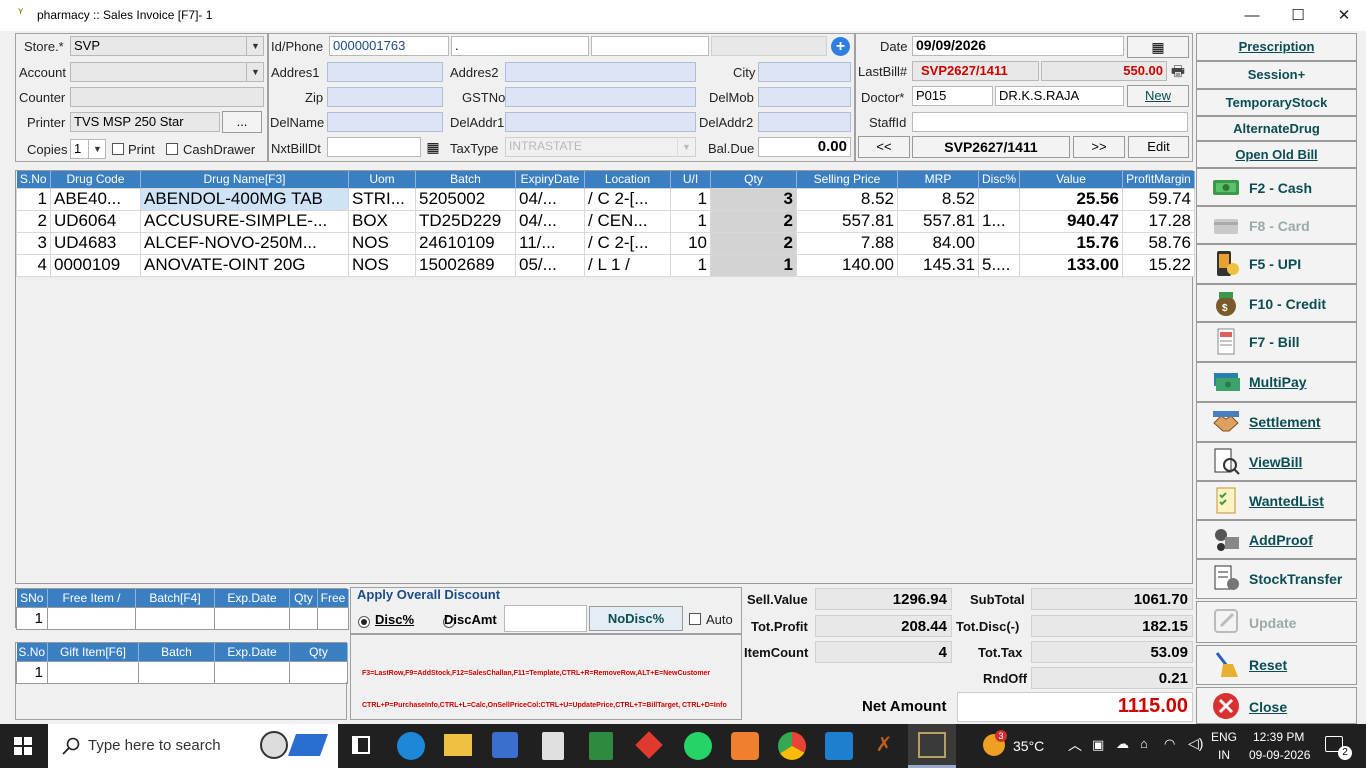 The width and height of the screenshot is (1366, 768). What do you see at coordinates (93, 652) in the screenshot?
I see `col-header-gift-item: Gift Item[F6]` at bounding box center [93, 652].